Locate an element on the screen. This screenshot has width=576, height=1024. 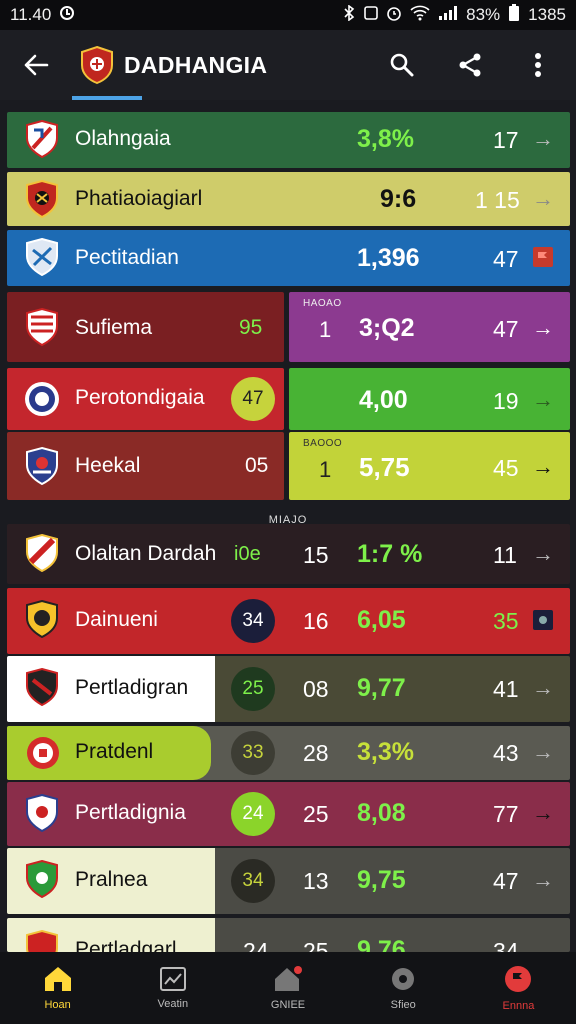
team-score-circle: 25 is located at coordinates (253, 689).